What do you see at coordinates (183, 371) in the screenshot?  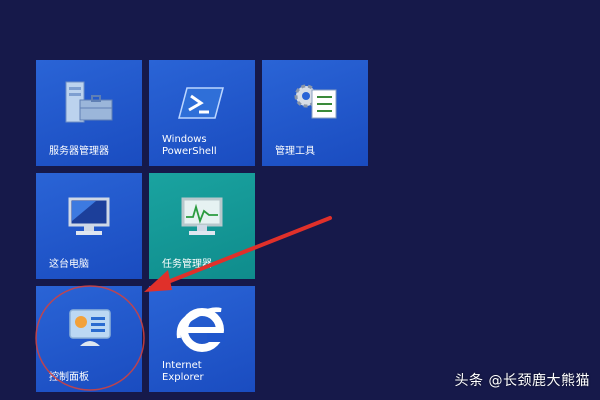 I see `tile-label: Internet Explorer` at bounding box center [183, 371].